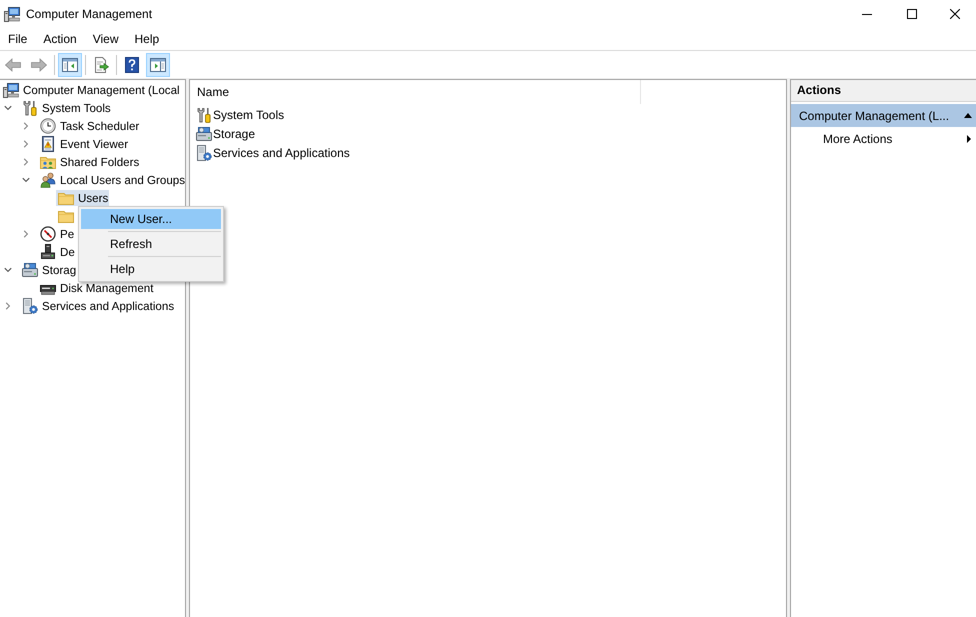  I want to click on log-book-icon, so click(48, 144).